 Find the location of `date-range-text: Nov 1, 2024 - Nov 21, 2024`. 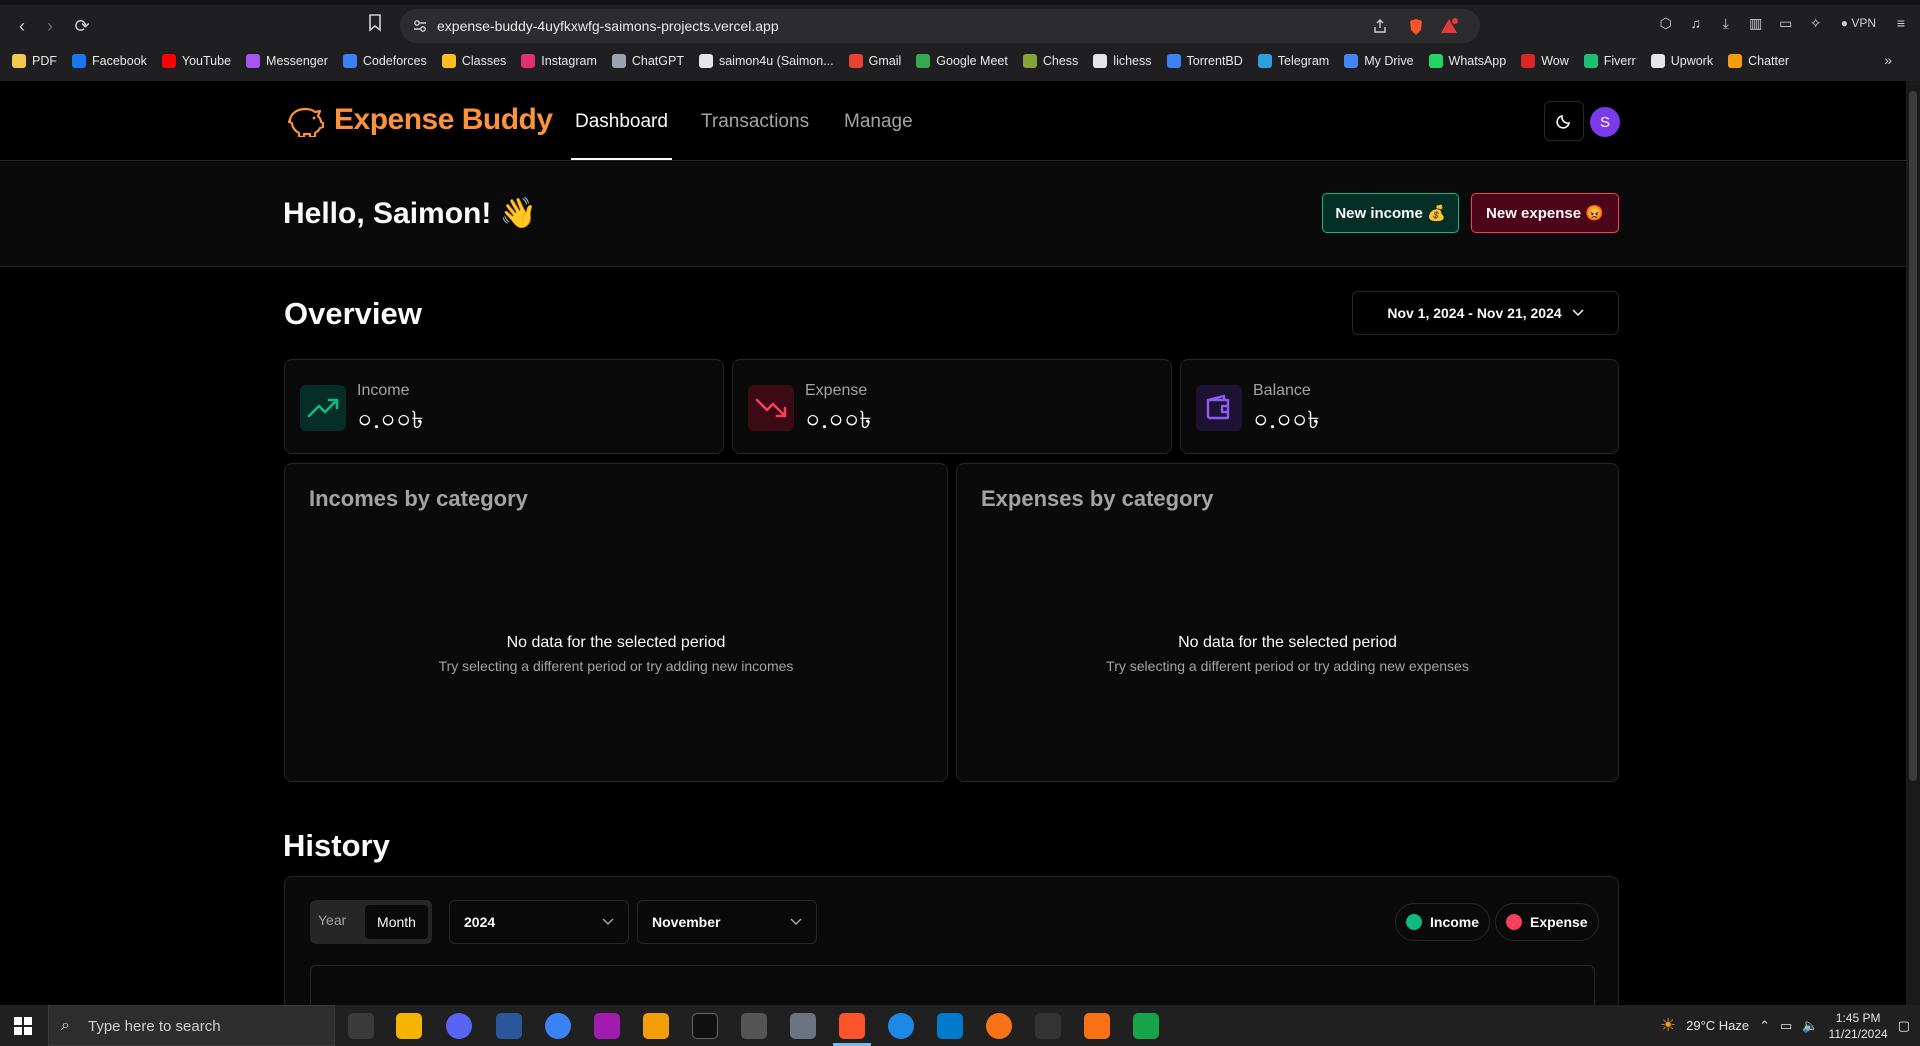

date-range-text: Nov 1, 2024 - Nov 21, 2024 is located at coordinates (1474, 313).